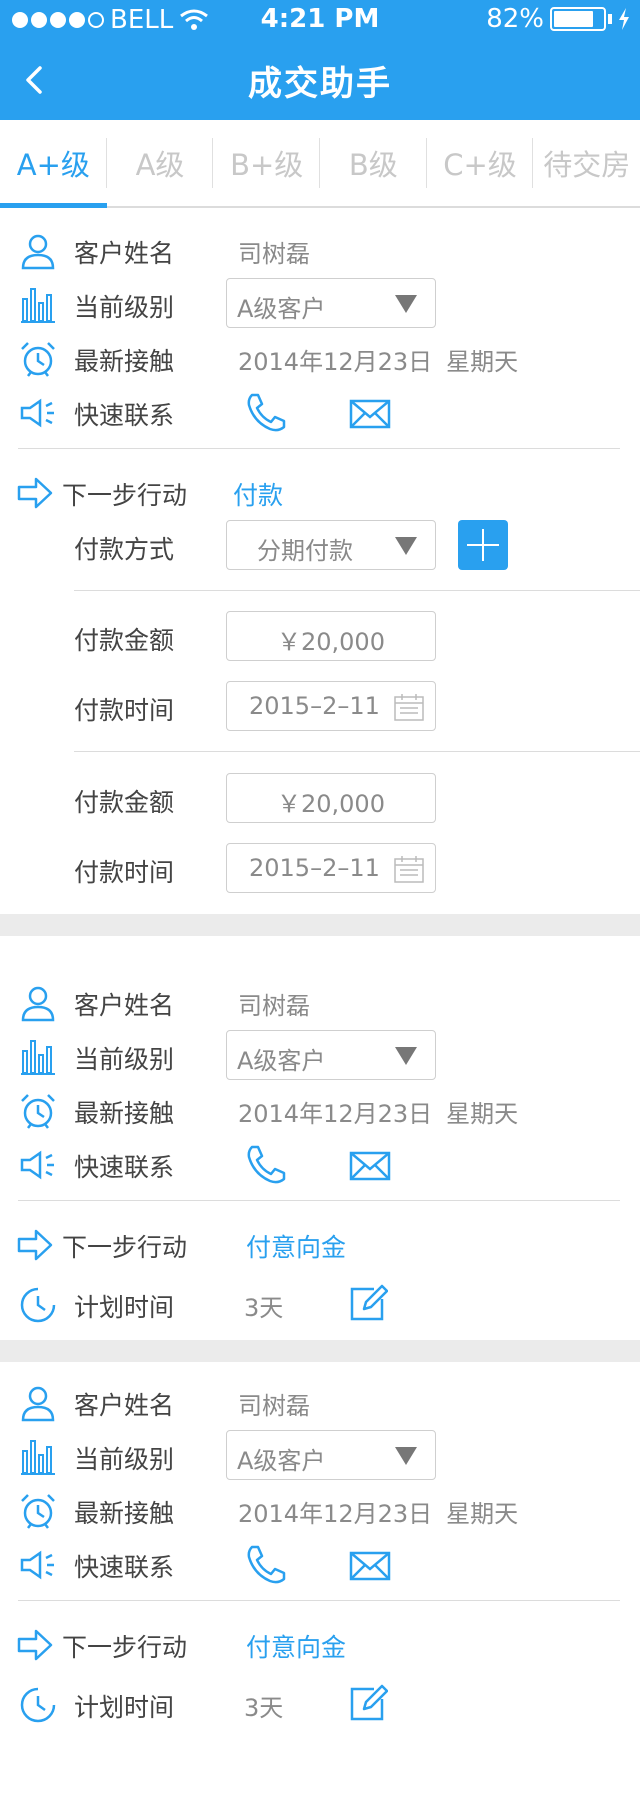 Image resolution: width=640 pixels, height=1800 pixels. Describe the element at coordinates (482, 362) in the screenshot. I see `contact-weekday: 星期天` at that location.